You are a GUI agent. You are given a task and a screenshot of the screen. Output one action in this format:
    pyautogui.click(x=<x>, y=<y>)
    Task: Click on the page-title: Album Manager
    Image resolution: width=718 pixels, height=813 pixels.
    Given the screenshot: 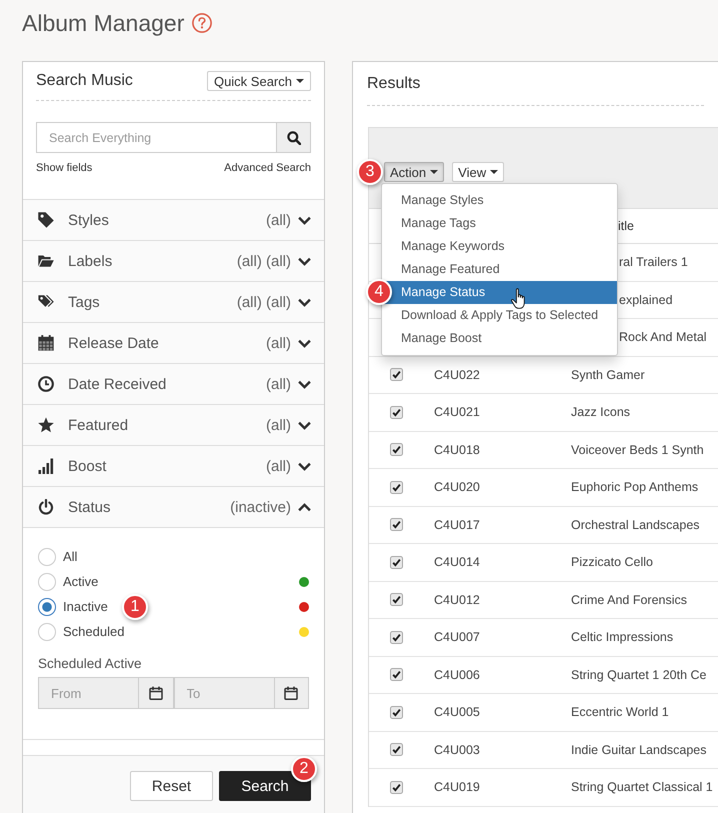 What is the action you would take?
    pyautogui.click(x=103, y=23)
    